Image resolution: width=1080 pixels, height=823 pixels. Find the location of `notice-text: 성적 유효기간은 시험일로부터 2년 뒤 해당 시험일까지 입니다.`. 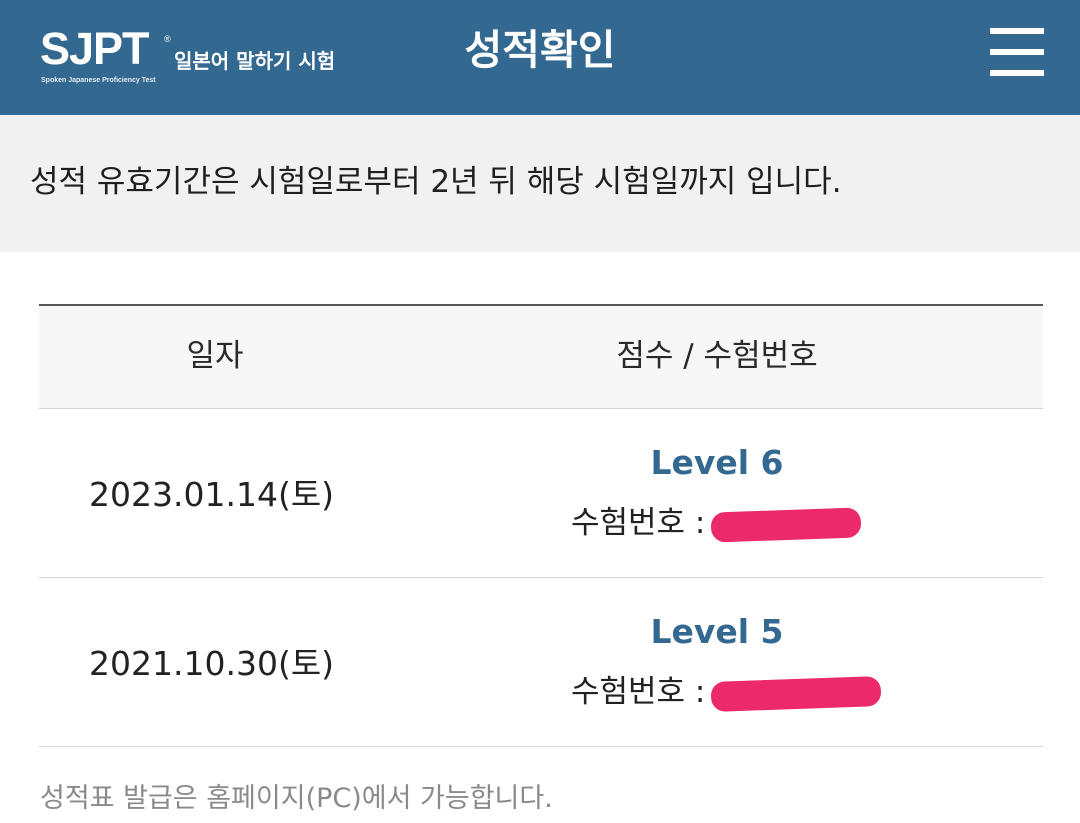

notice-text: 성적 유효기간은 시험일로부터 2년 뒤 해당 시험일까지 입니다. is located at coordinates (436, 182).